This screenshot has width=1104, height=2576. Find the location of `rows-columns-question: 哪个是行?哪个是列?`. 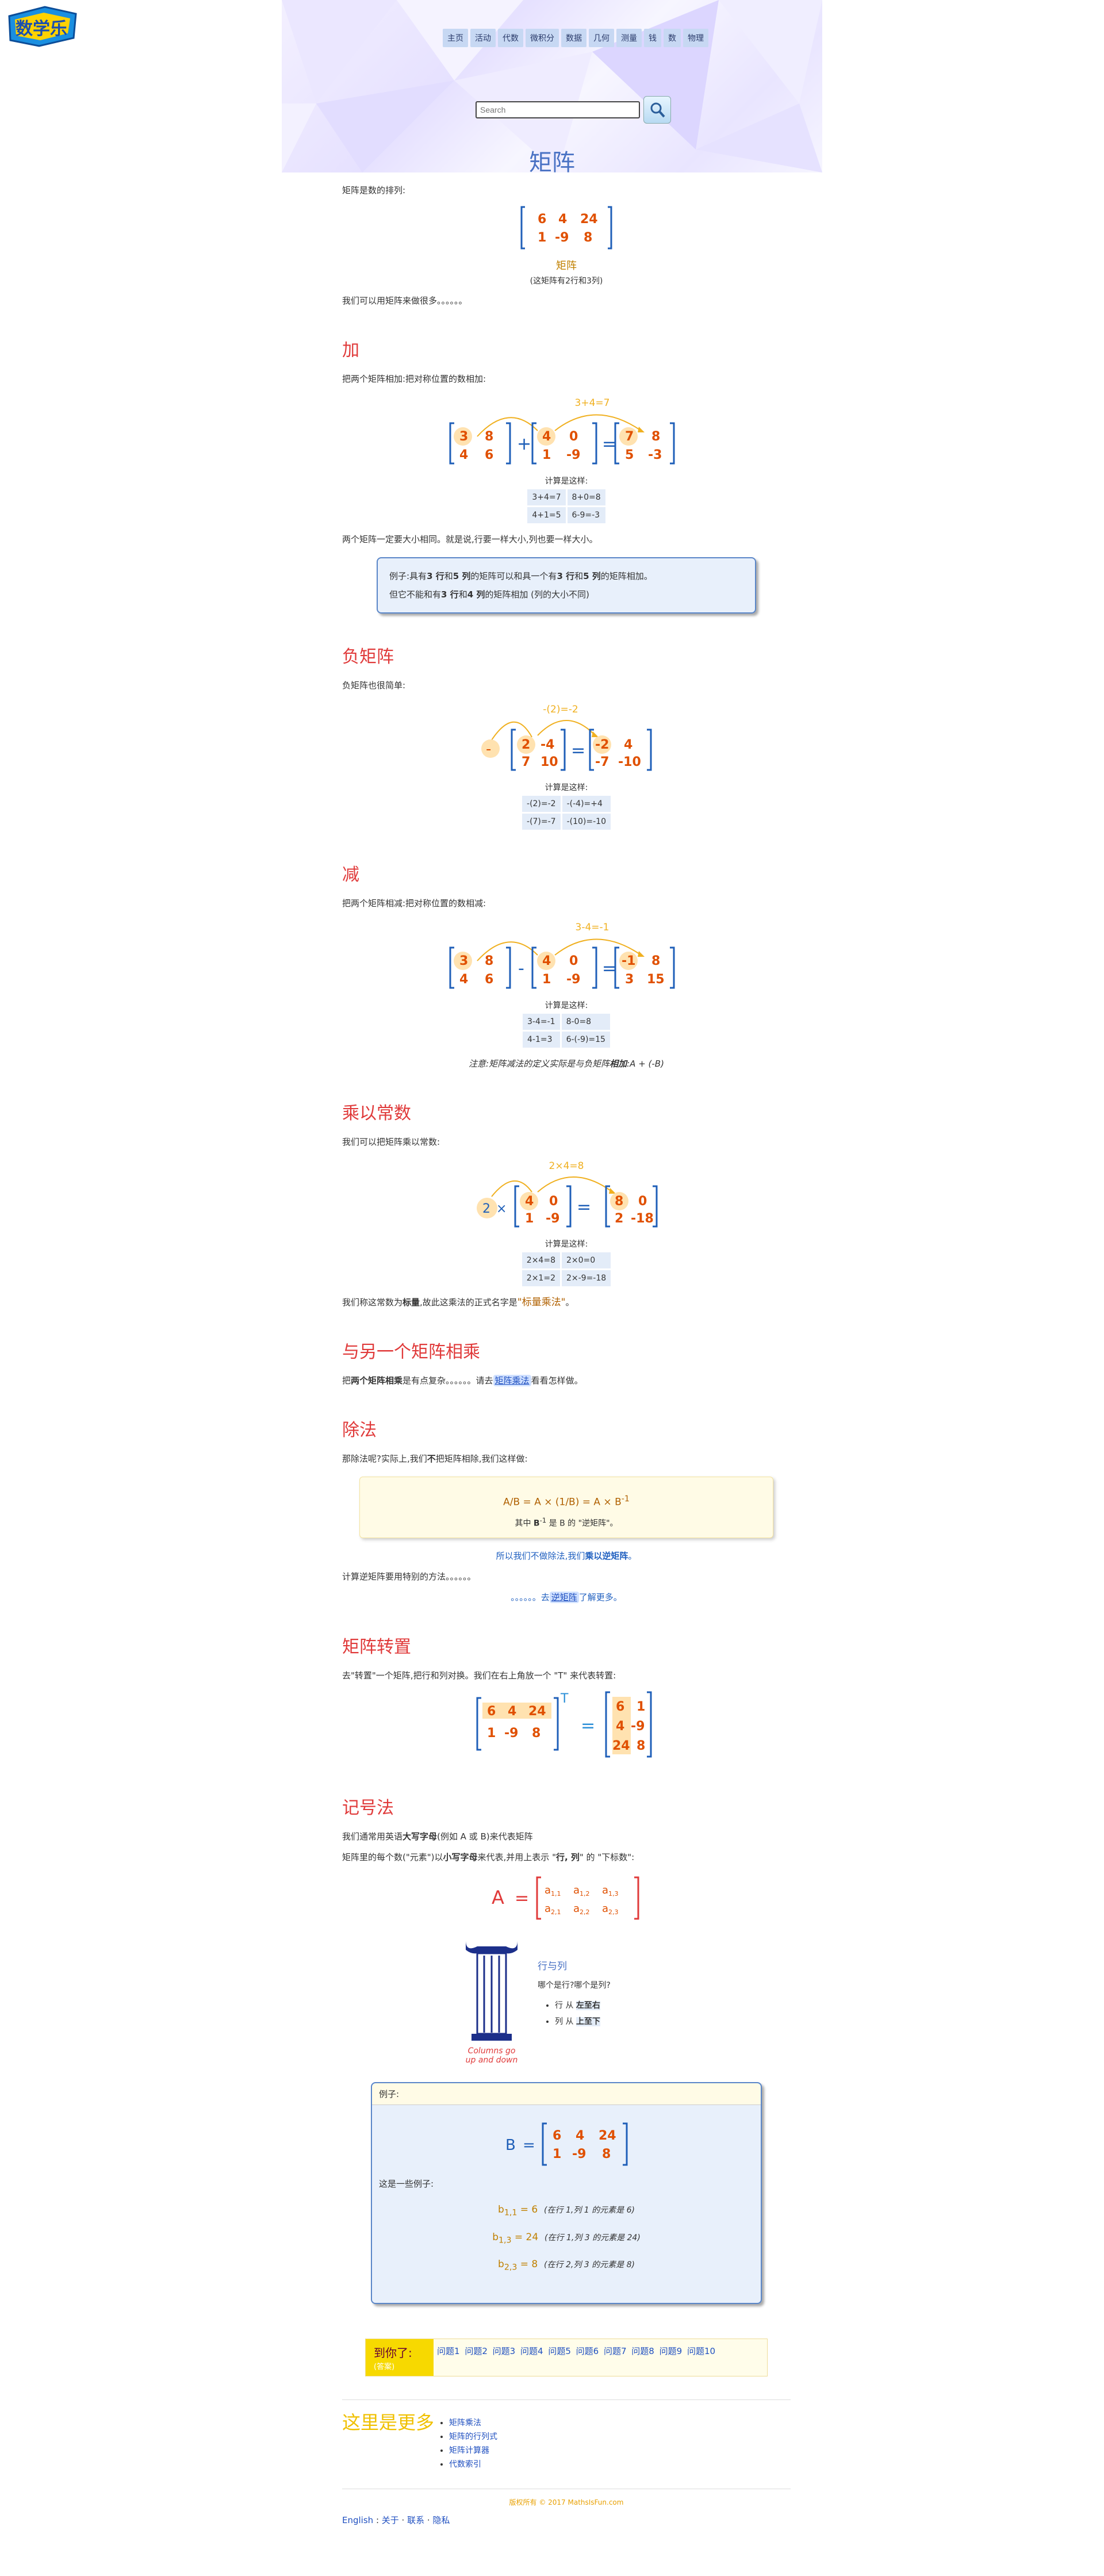

rows-columns-question: 哪个是行?哪个是列? is located at coordinates (574, 1986).